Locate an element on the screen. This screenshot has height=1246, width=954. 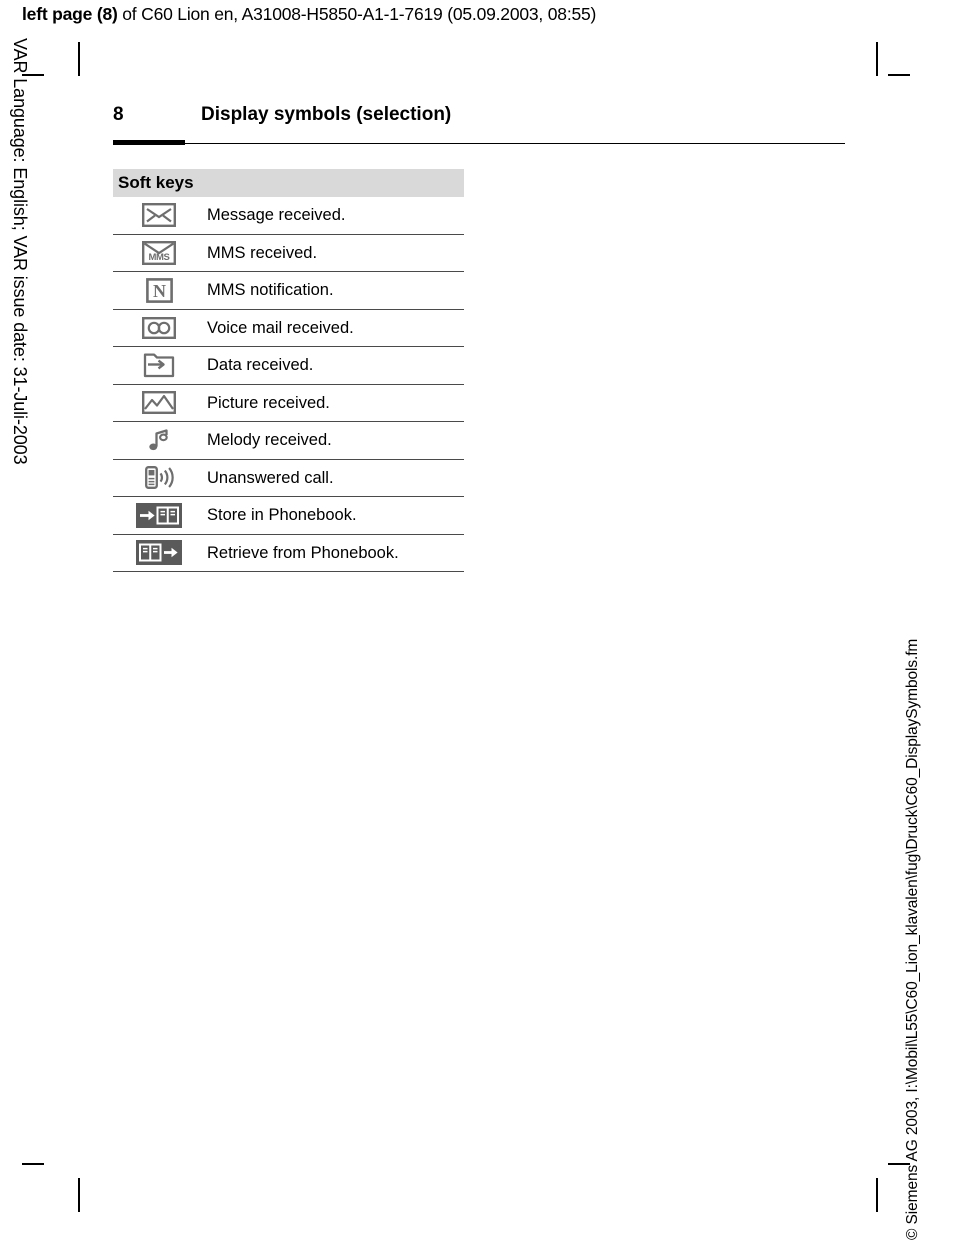
table-row: Voice mail received. is located at coordinates (288, 328).